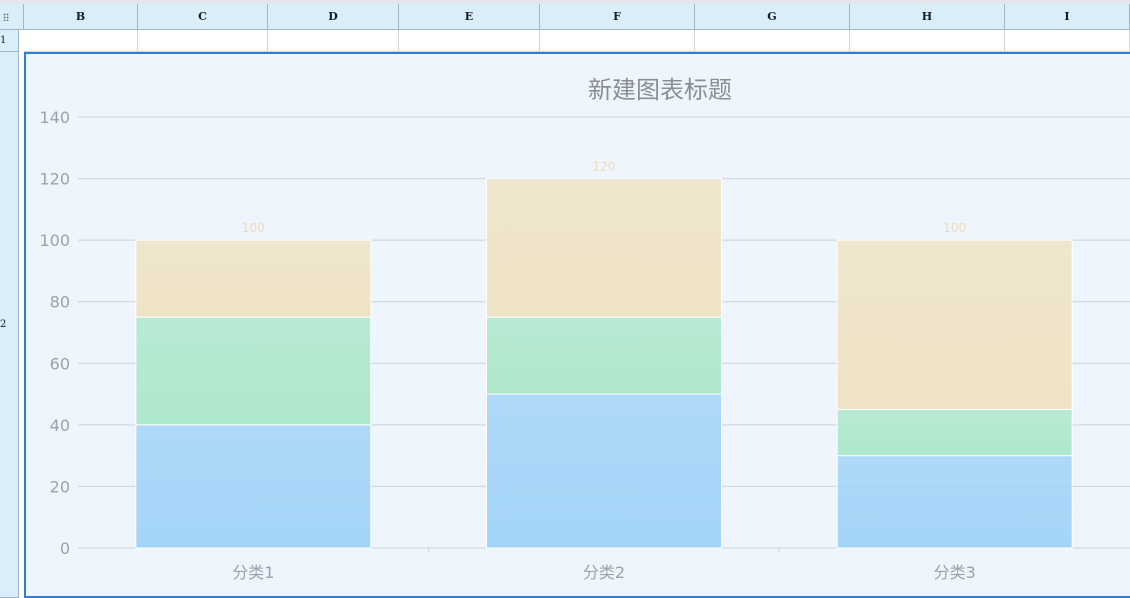  Describe the element at coordinates (772, 17) in the screenshot. I see `column-header-g: G` at that location.